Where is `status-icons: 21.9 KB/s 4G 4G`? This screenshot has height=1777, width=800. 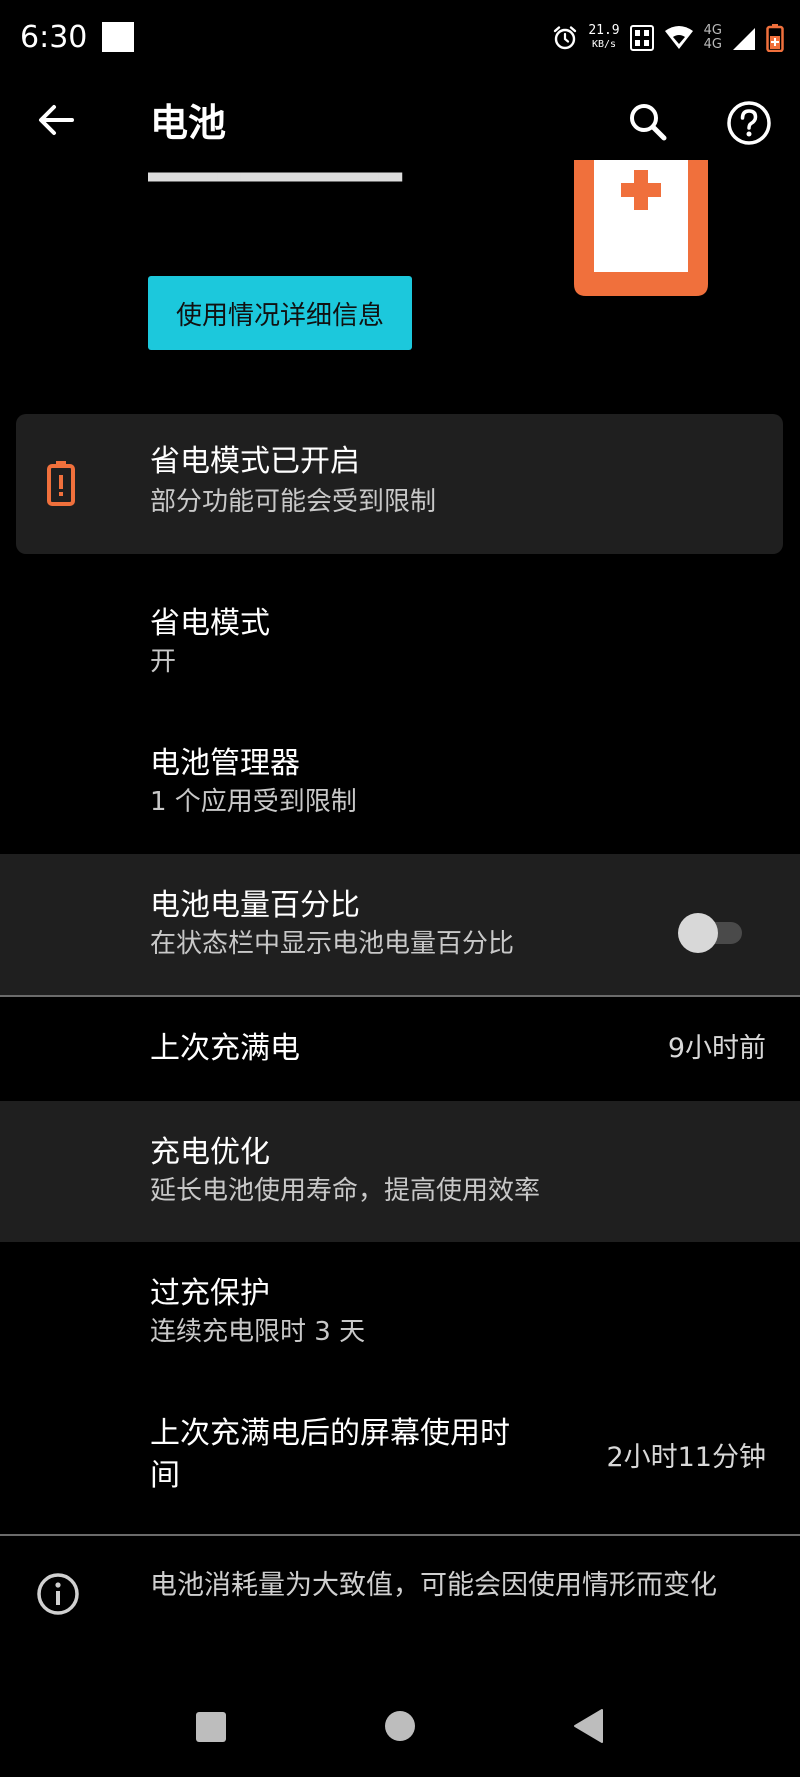
status-icons: 21.9 KB/s 4G 4G is located at coordinates (668, 38).